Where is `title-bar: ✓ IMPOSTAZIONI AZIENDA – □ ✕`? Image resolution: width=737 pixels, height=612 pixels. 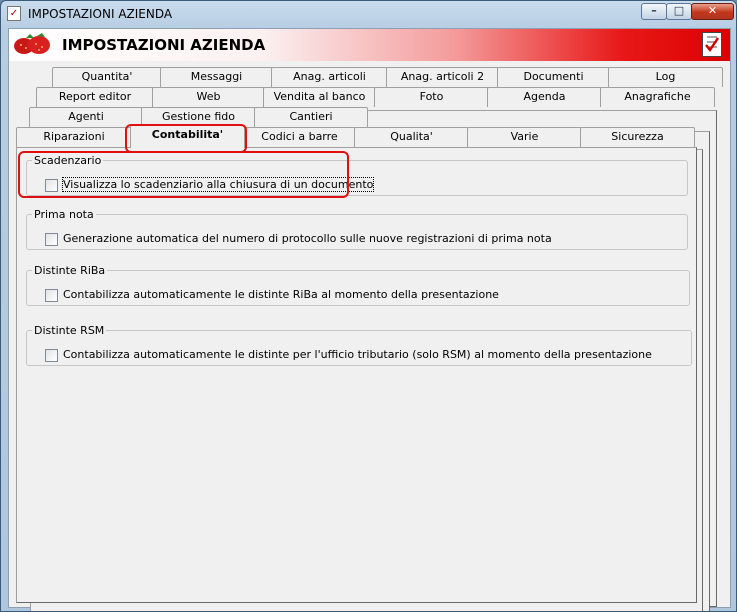
title-bar: ✓ IMPOSTAZIONI AZIENDA – □ ✕ is located at coordinates (368, 14).